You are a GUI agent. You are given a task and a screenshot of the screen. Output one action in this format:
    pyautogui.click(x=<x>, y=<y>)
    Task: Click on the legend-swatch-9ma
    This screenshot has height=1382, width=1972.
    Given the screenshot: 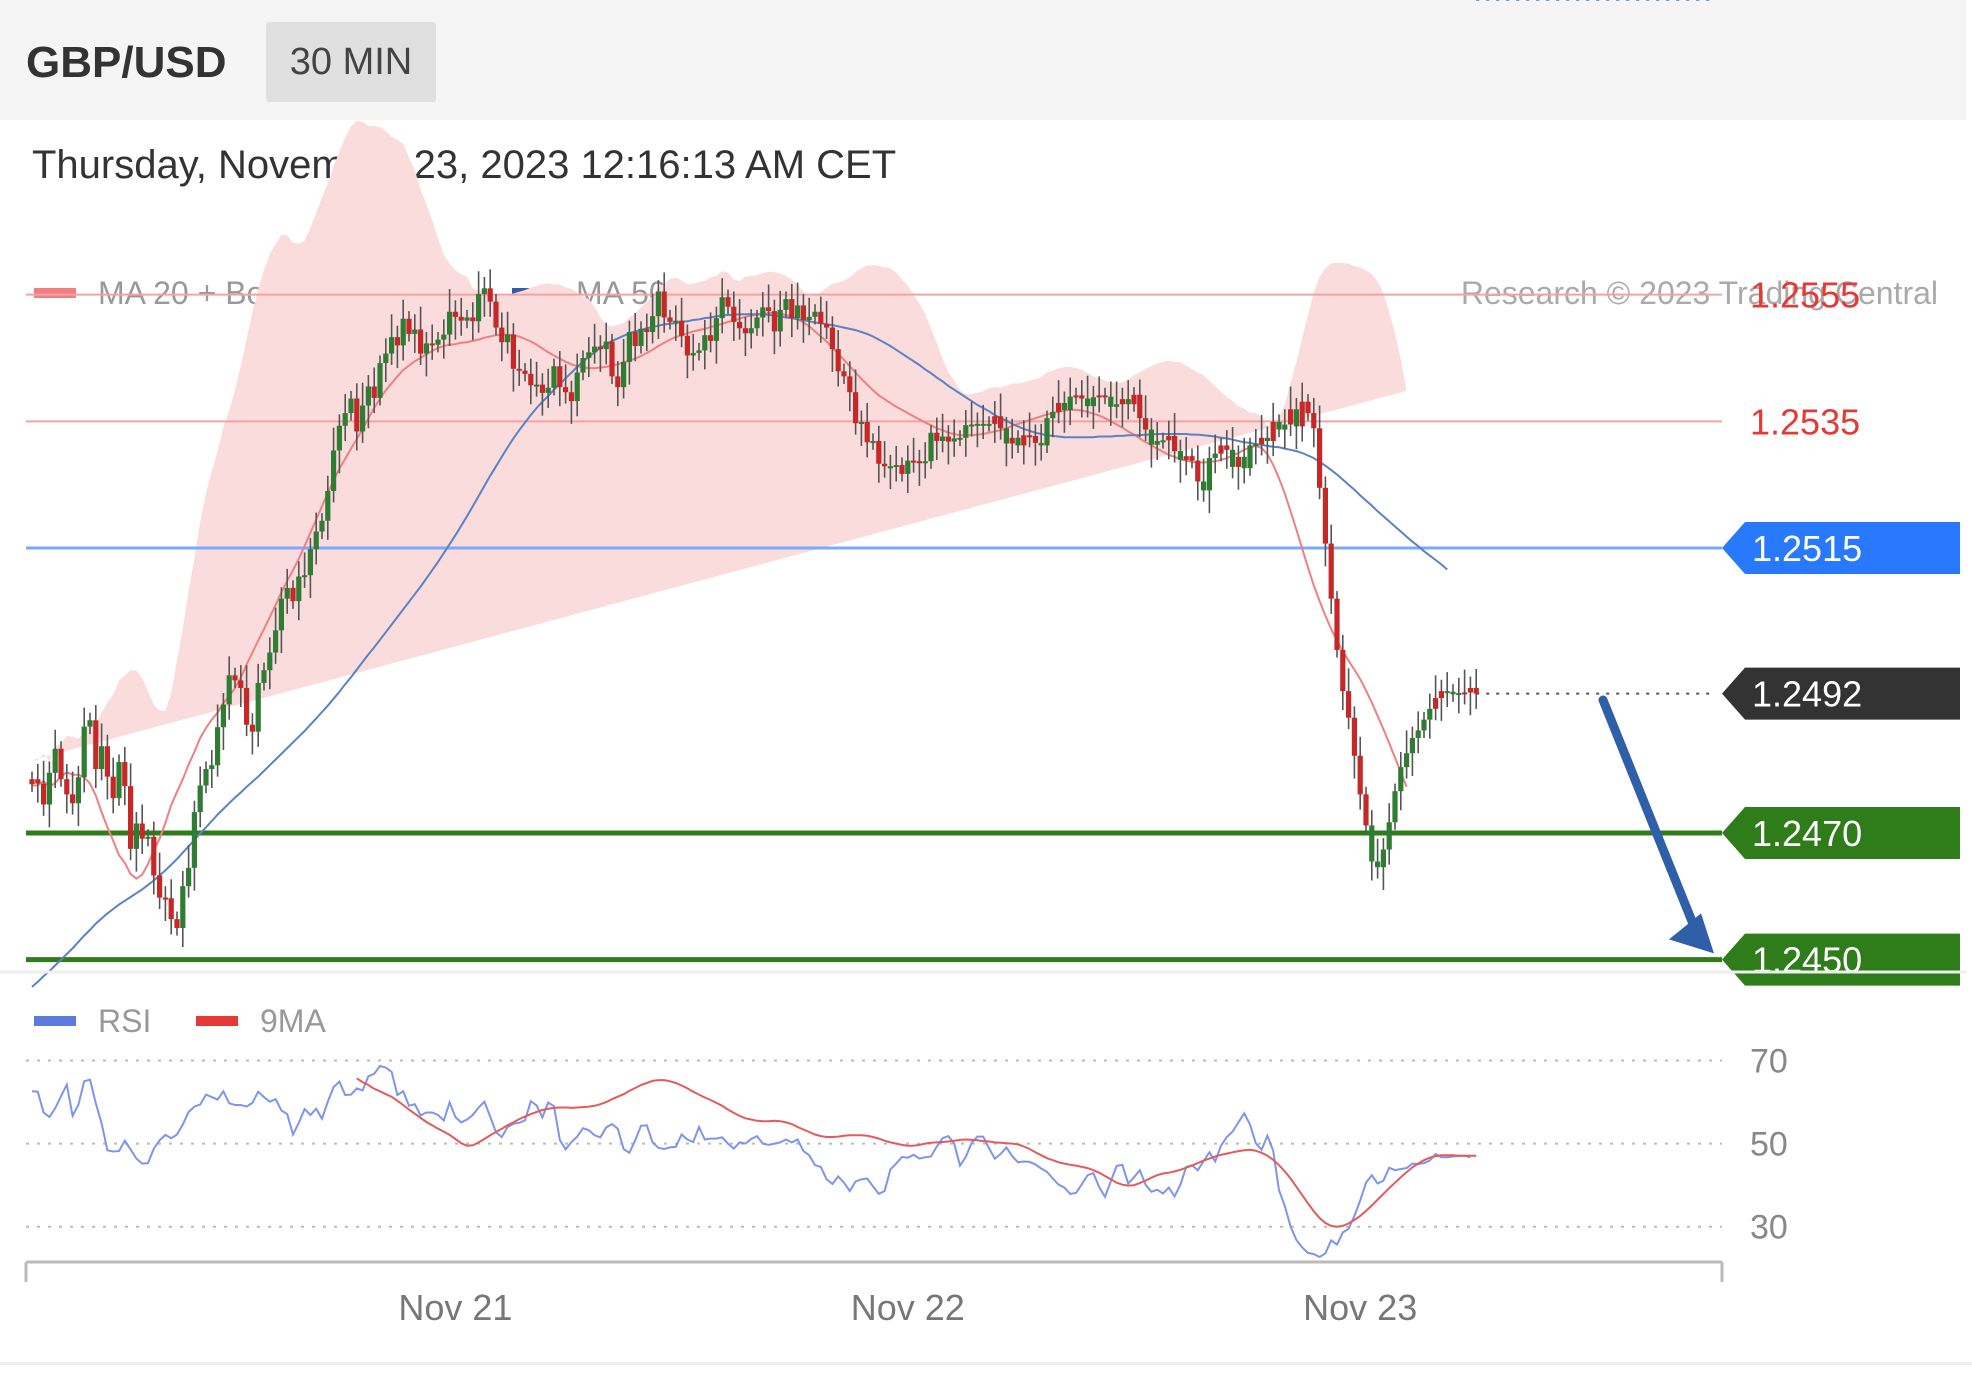 What is the action you would take?
    pyautogui.click(x=217, y=1021)
    